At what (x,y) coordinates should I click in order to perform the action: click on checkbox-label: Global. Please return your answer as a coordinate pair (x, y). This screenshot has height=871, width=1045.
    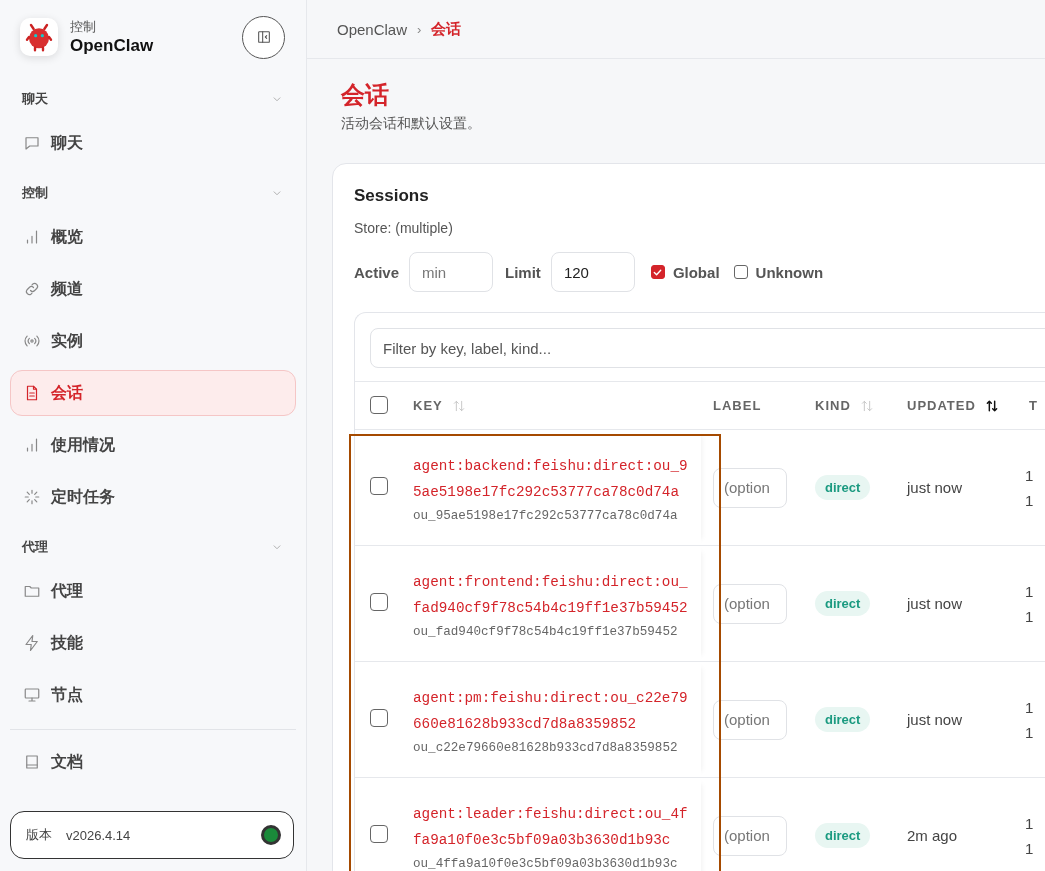
    Looking at the image, I should click on (696, 272).